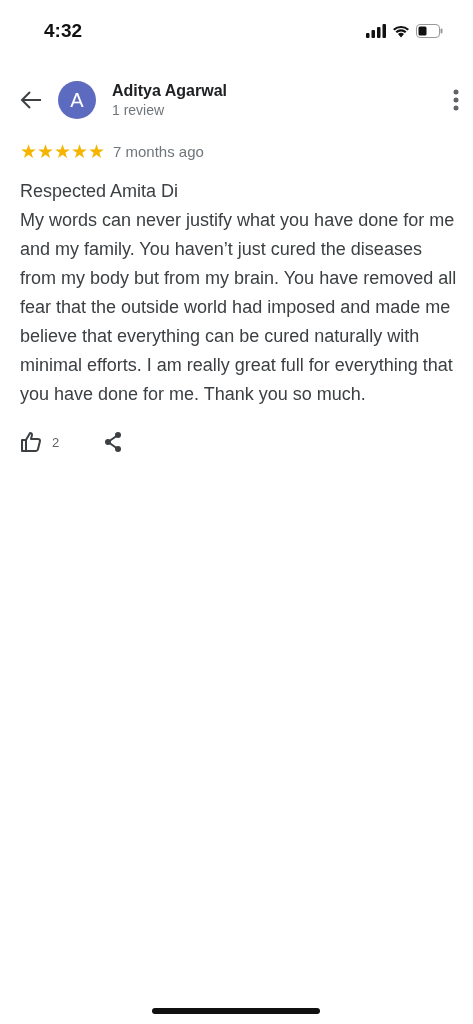 The width and height of the screenshot is (473, 1024). I want to click on more-icon, so click(456, 100).